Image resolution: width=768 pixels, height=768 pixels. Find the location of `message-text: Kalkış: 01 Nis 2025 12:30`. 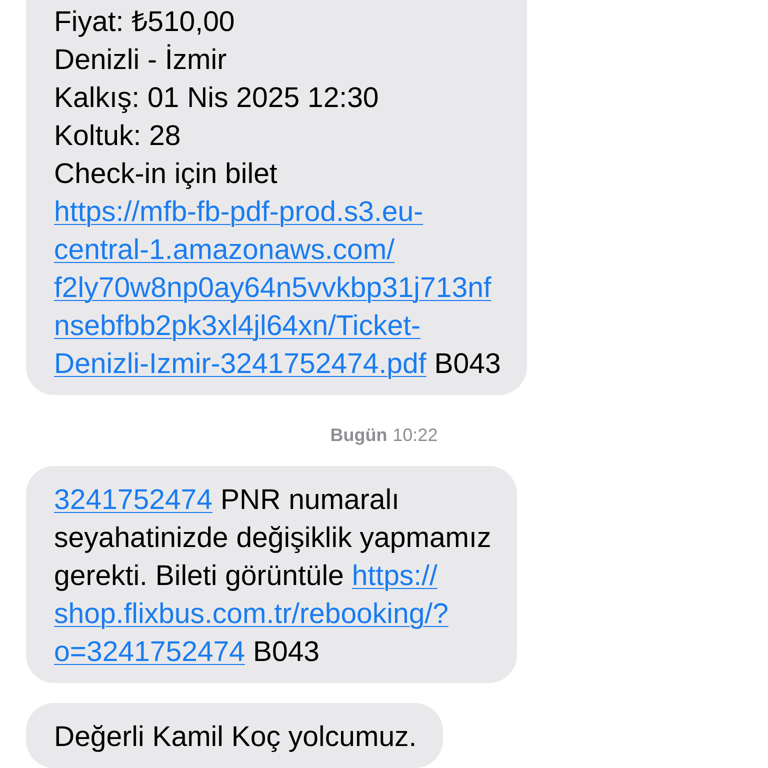

message-text: Kalkış: 01 Nis 2025 12:30 is located at coordinates (216, 98).